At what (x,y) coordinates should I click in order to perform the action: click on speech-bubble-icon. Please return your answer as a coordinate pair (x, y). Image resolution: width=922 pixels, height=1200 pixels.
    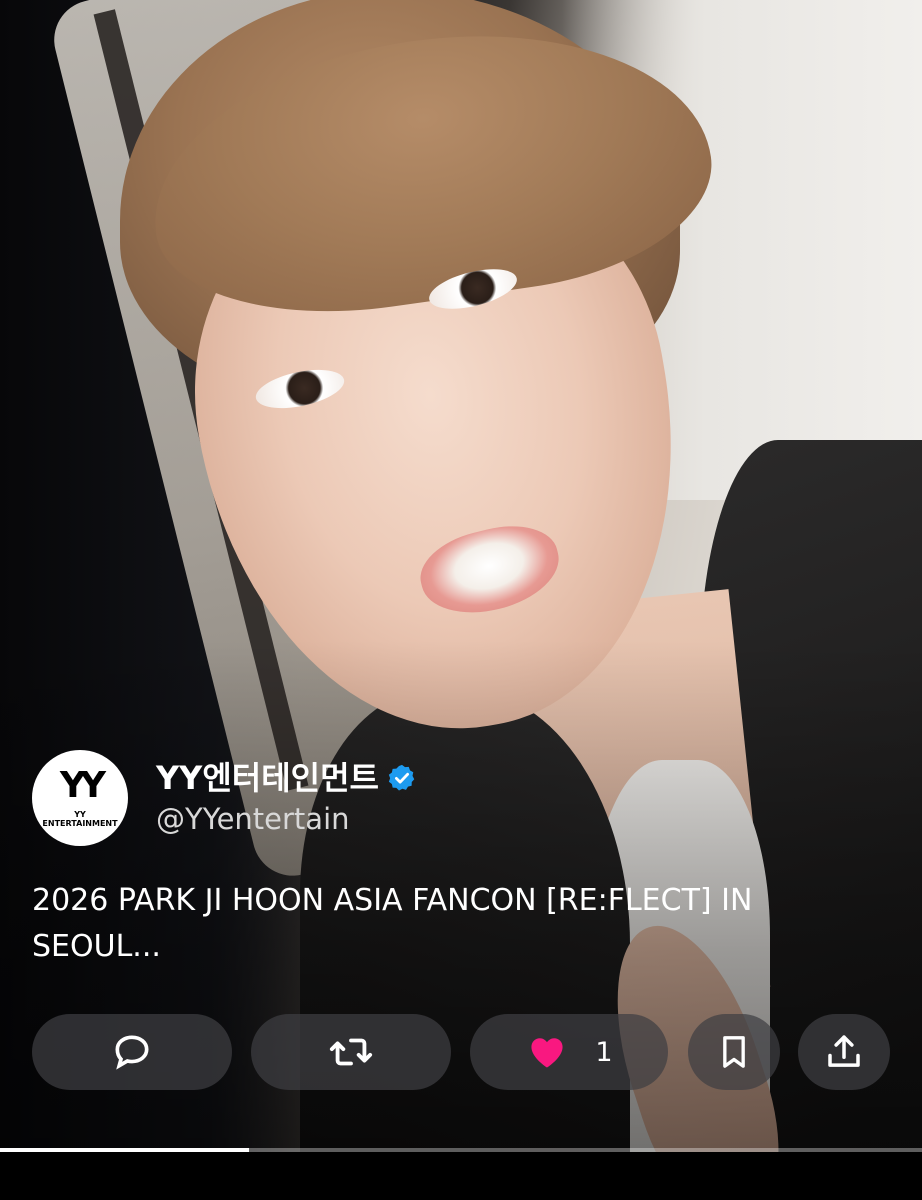
    Looking at the image, I should click on (132, 1052).